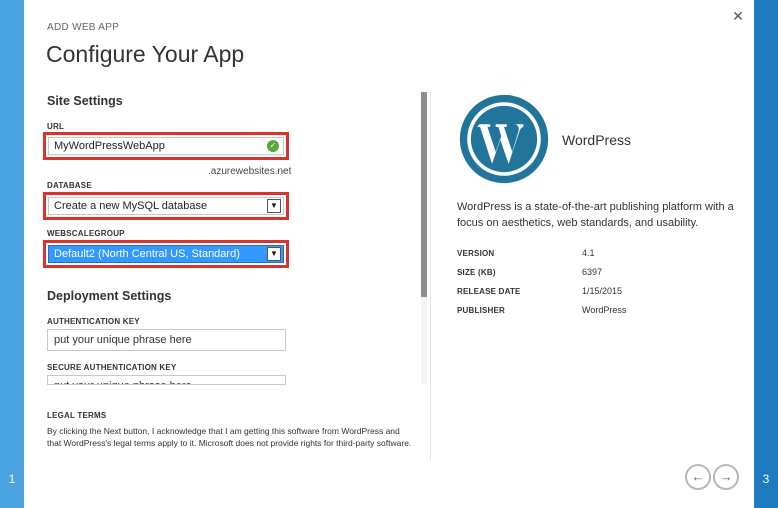 The height and width of the screenshot is (508, 778). What do you see at coordinates (86, 233) in the screenshot?
I see `webscalegroup-label: WEBSCALEGROUP` at bounding box center [86, 233].